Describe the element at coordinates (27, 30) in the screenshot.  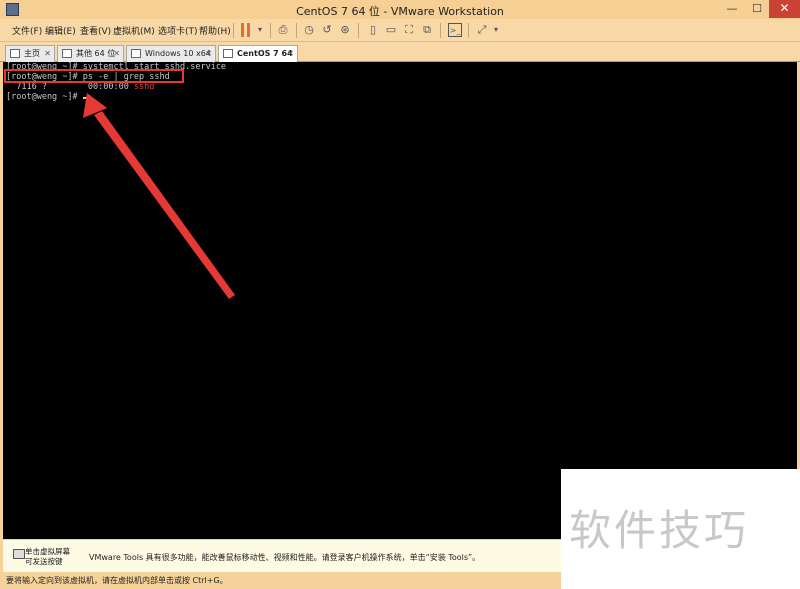
I see `menu-file: 文件(F)` at that location.